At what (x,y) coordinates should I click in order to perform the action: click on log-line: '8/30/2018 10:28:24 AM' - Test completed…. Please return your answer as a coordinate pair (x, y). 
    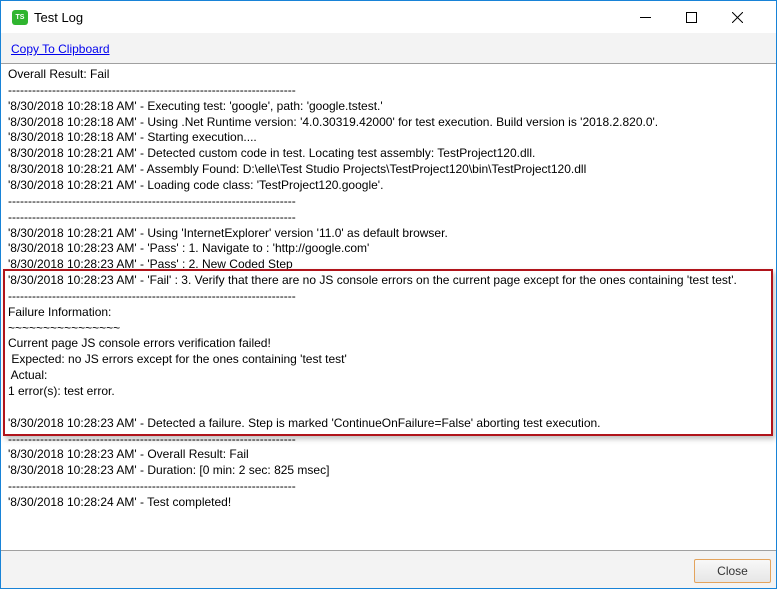
    Looking at the image, I should click on (120, 501).